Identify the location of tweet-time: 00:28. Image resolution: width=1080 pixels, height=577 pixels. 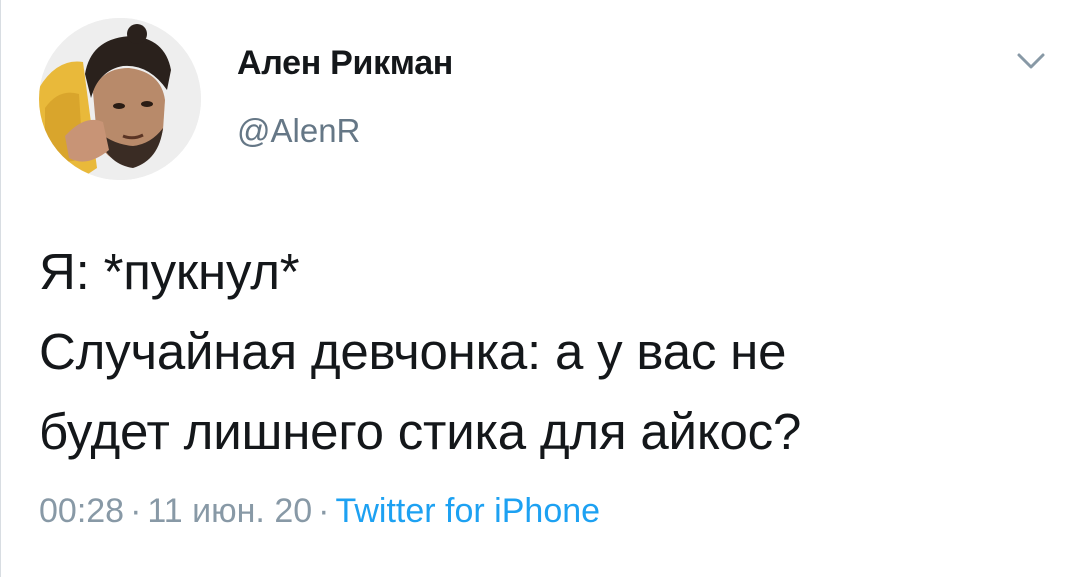
(81, 511).